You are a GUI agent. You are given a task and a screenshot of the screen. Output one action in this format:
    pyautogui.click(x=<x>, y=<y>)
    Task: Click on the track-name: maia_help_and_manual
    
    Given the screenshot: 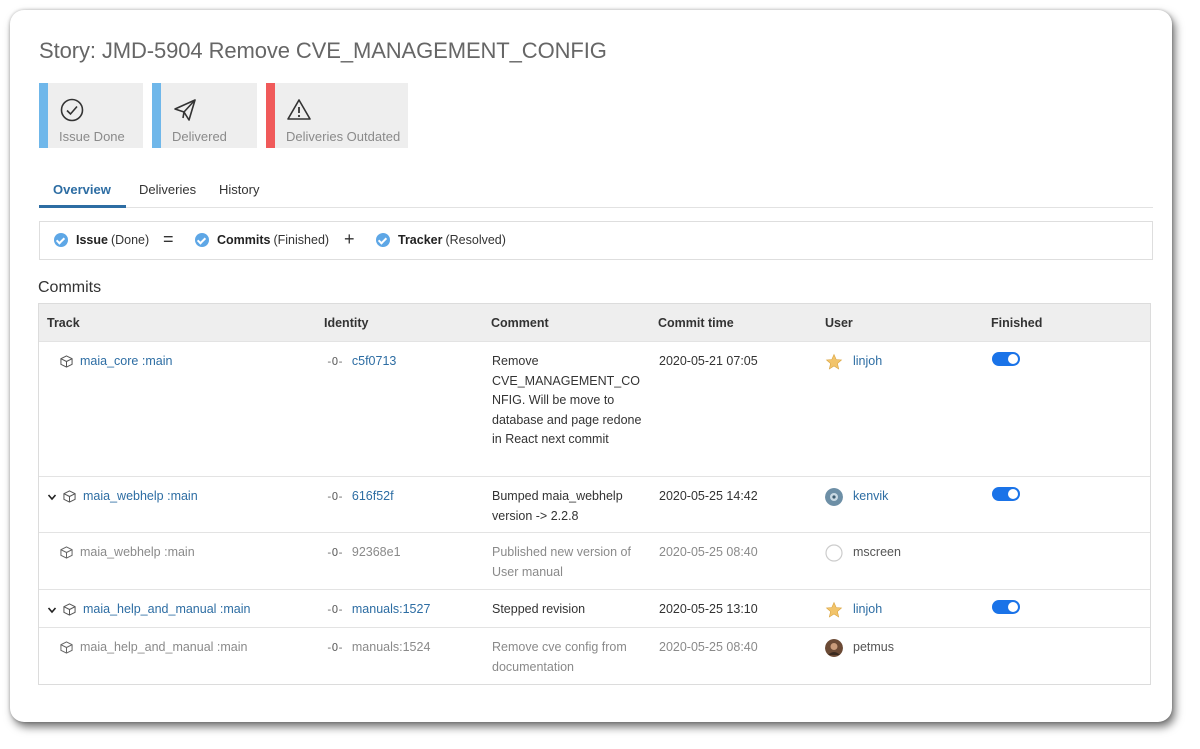 What is the action you would take?
    pyautogui.click(x=147, y=647)
    